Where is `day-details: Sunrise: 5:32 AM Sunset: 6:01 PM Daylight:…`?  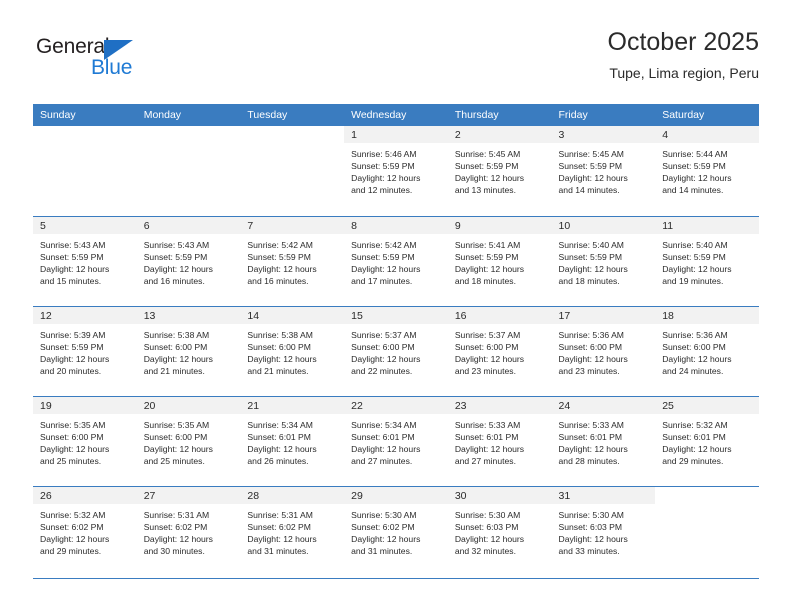
day-details: Sunrise: 5:32 AM Sunset: 6:01 PM Daylight:… is located at coordinates (707, 440).